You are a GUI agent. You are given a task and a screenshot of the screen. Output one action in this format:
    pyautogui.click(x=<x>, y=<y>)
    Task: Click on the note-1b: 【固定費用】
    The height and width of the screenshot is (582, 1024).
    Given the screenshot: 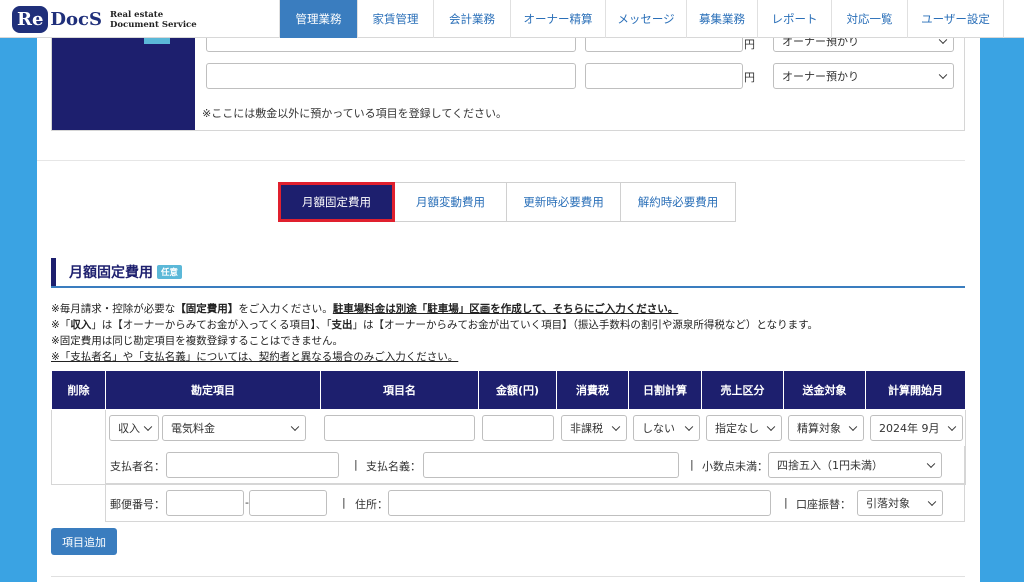 What is the action you would take?
    pyautogui.click(x=207, y=309)
    